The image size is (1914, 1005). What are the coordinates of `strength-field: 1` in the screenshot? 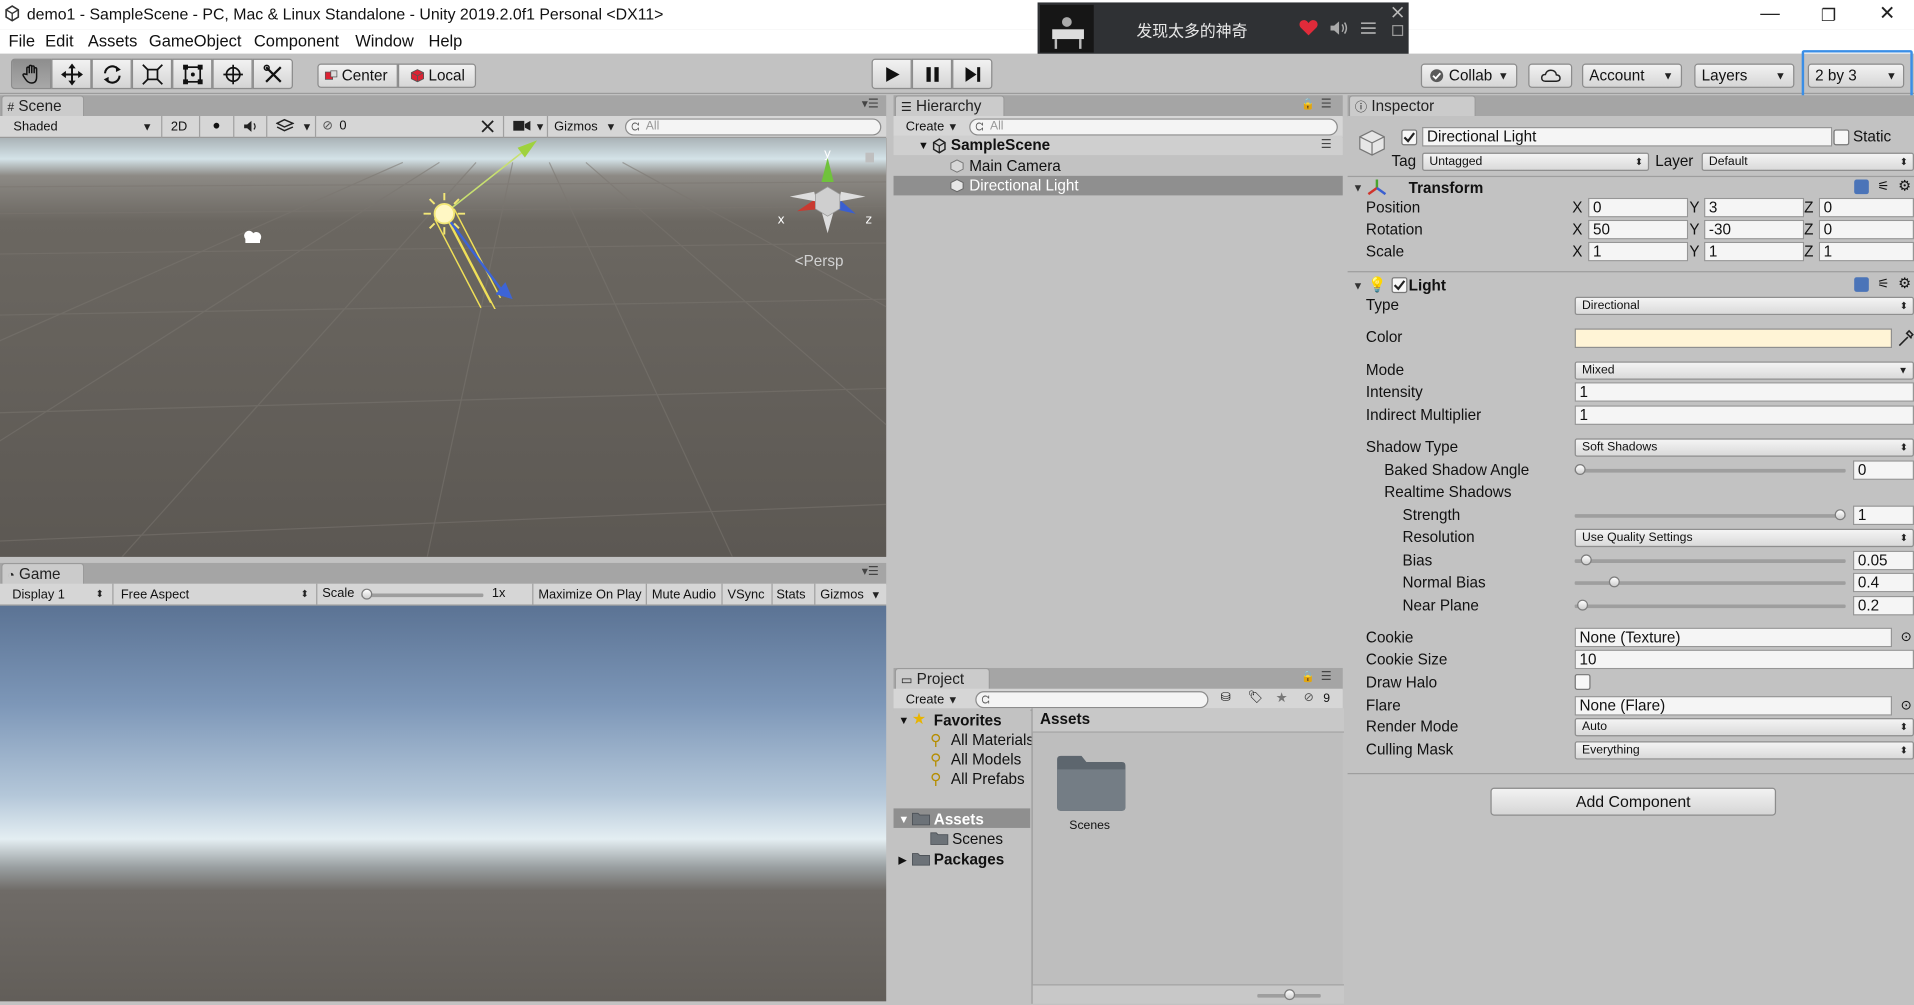 It's located at (1883, 515).